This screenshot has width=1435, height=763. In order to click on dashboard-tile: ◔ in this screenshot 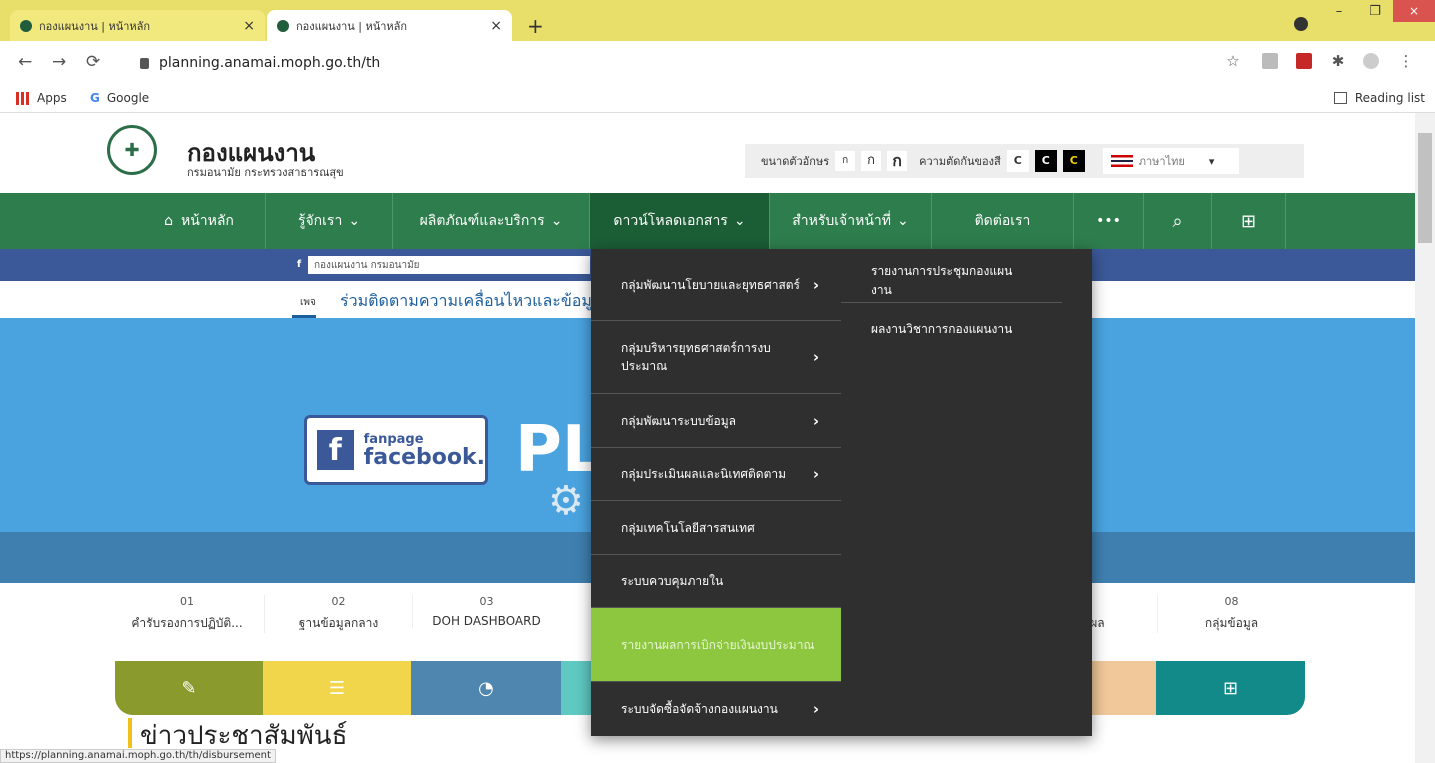, I will do `click(486, 688)`.